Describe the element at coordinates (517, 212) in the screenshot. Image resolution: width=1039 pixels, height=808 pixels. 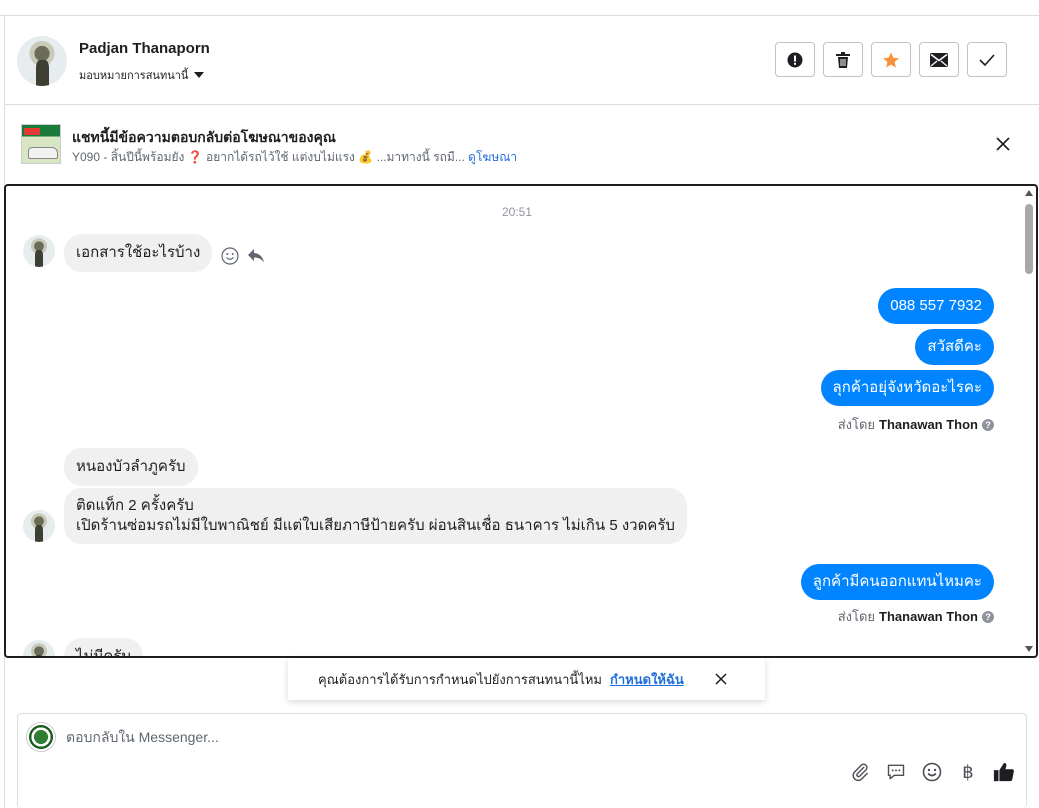
I see `message-timestamp: 20:51` at that location.